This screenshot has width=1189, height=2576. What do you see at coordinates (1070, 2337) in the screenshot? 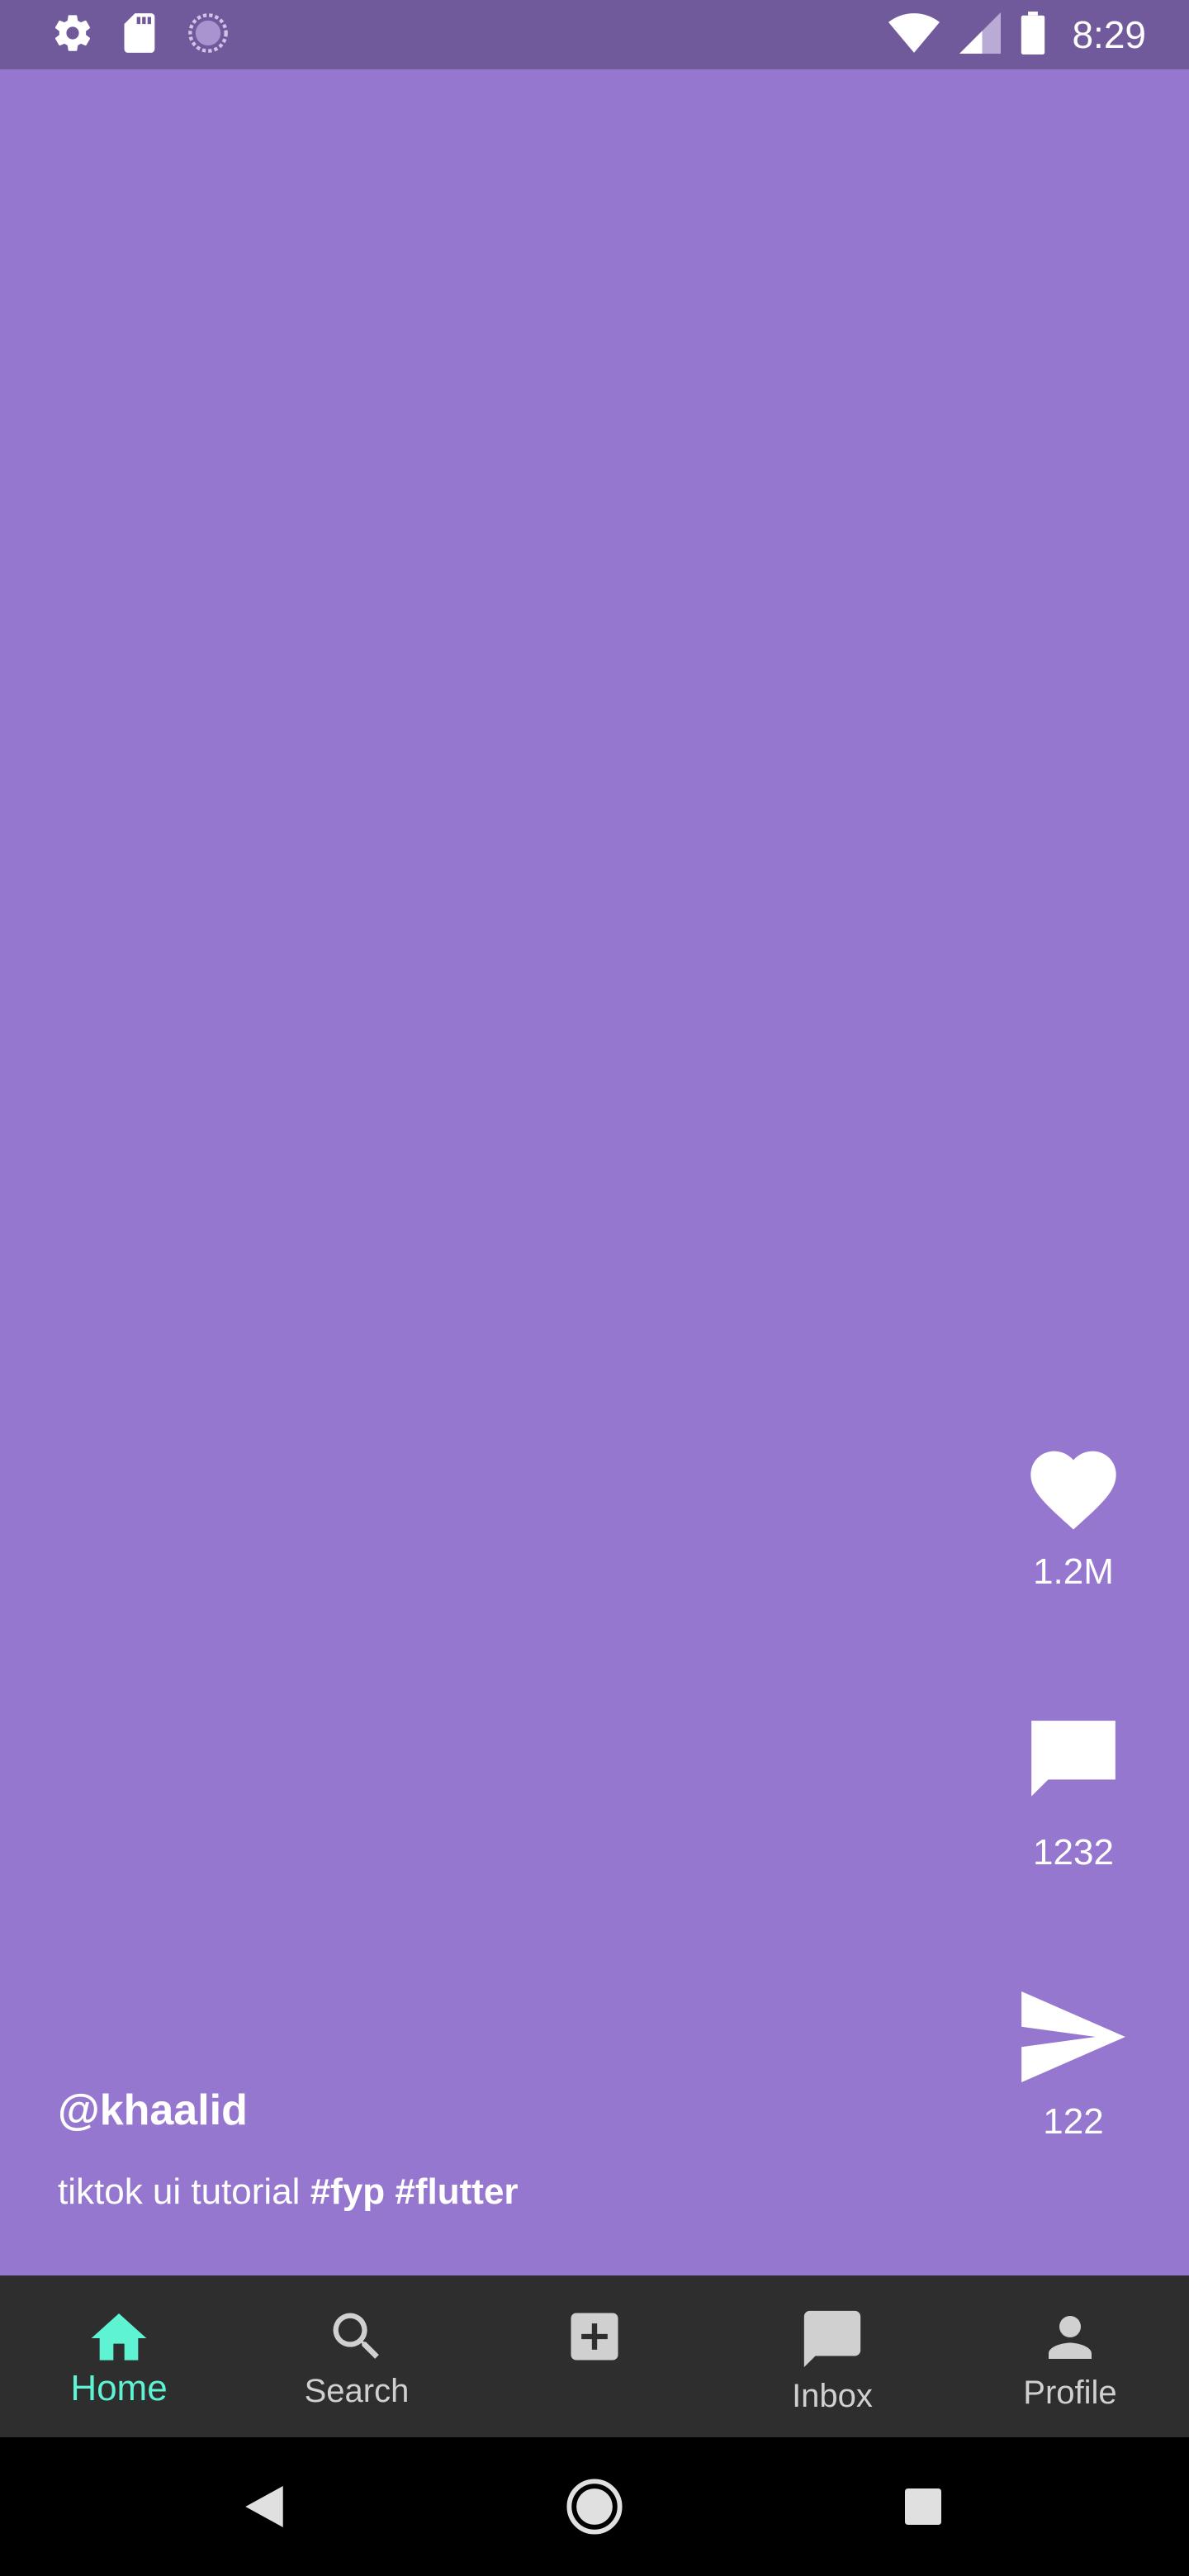
I see `person-icon` at bounding box center [1070, 2337].